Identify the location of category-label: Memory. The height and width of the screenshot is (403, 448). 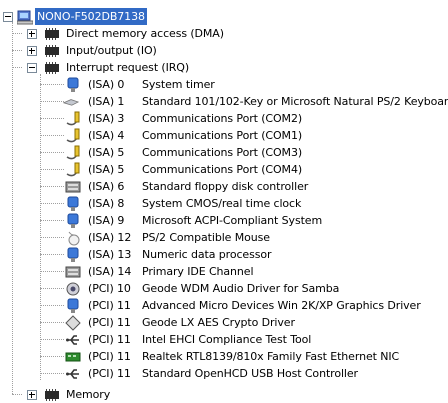
(88, 394).